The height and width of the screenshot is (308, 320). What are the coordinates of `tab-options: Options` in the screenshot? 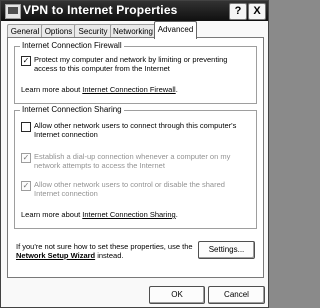 It's located at (58, 31).